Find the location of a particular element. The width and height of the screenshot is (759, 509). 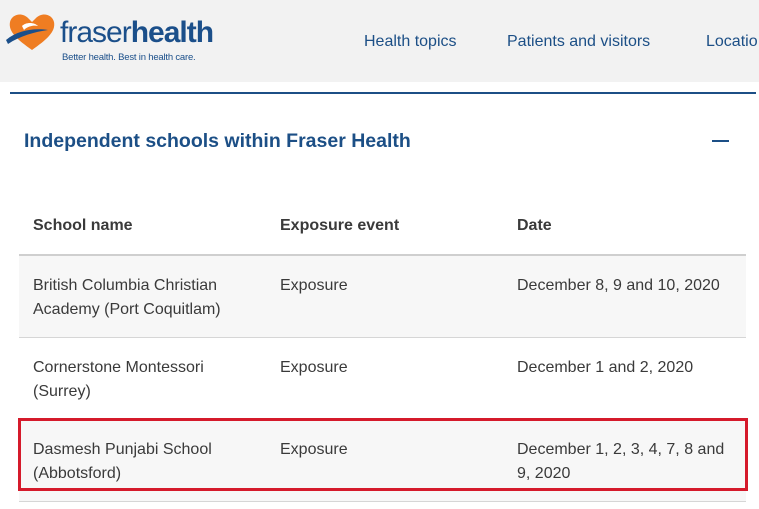

column-header-school-name: School name is located at coordinates (83, 225).